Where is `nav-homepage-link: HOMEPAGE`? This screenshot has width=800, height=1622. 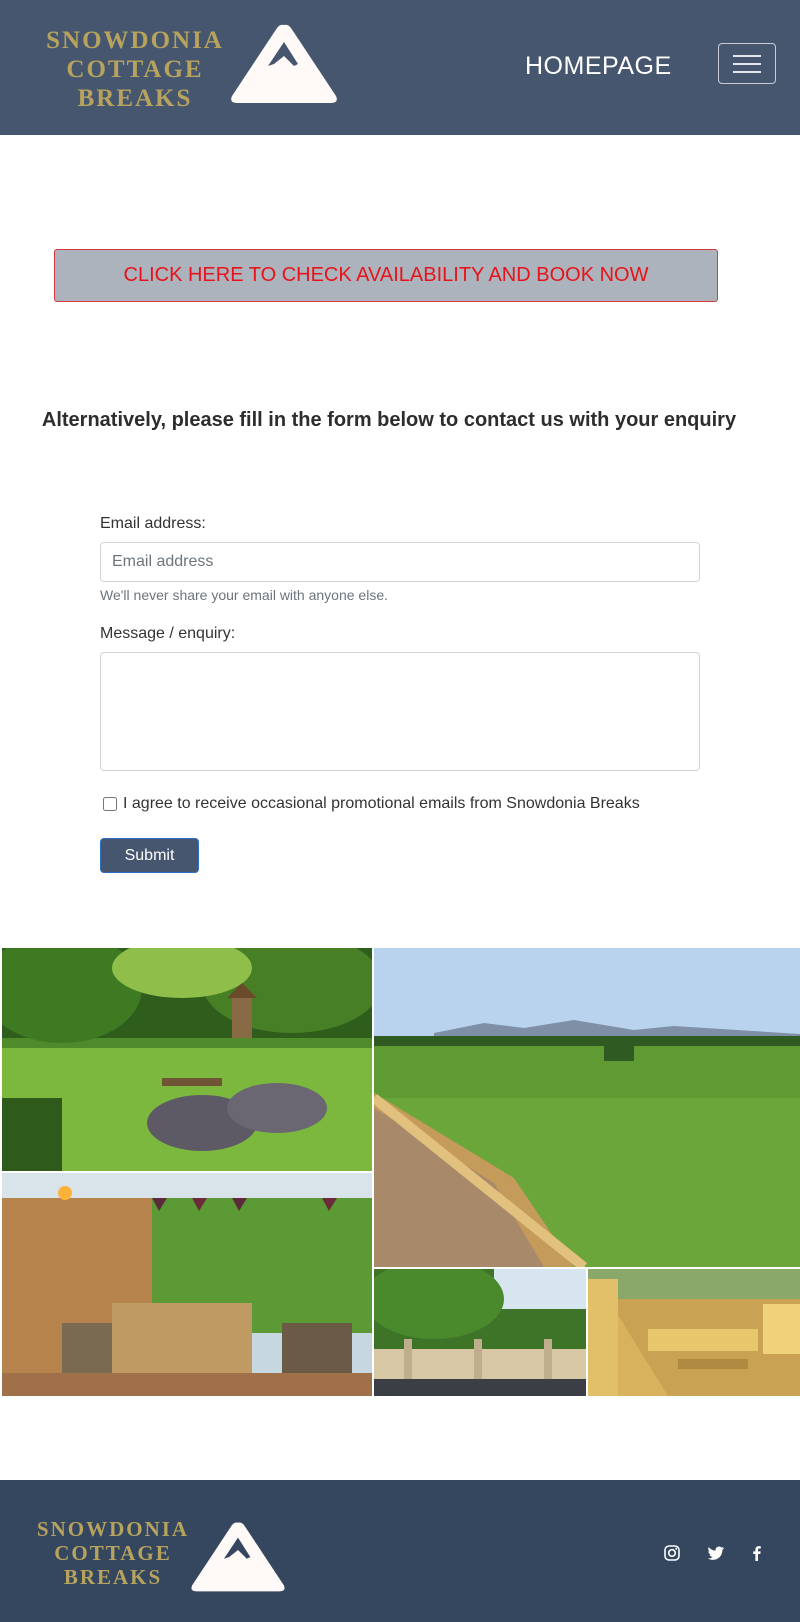
nav-homepage-link: HOMEPAGE is located at coordinates (598, 66).